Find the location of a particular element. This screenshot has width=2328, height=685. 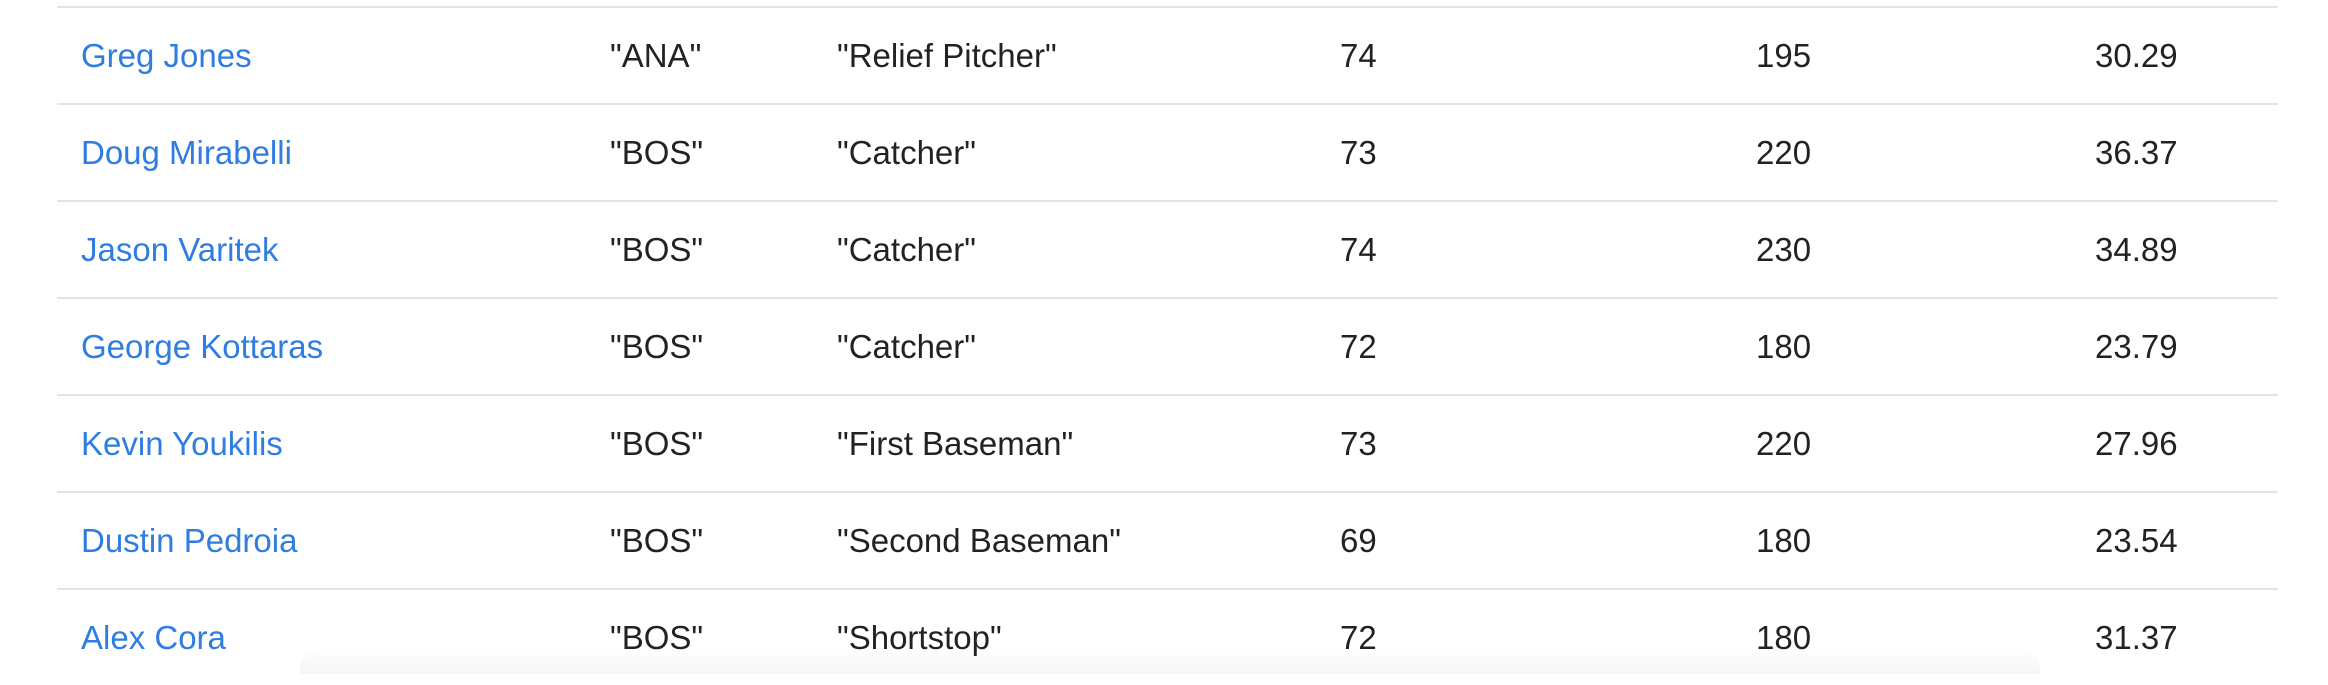

player-name-link: George Kottaras is located at coordinates (202, 346).